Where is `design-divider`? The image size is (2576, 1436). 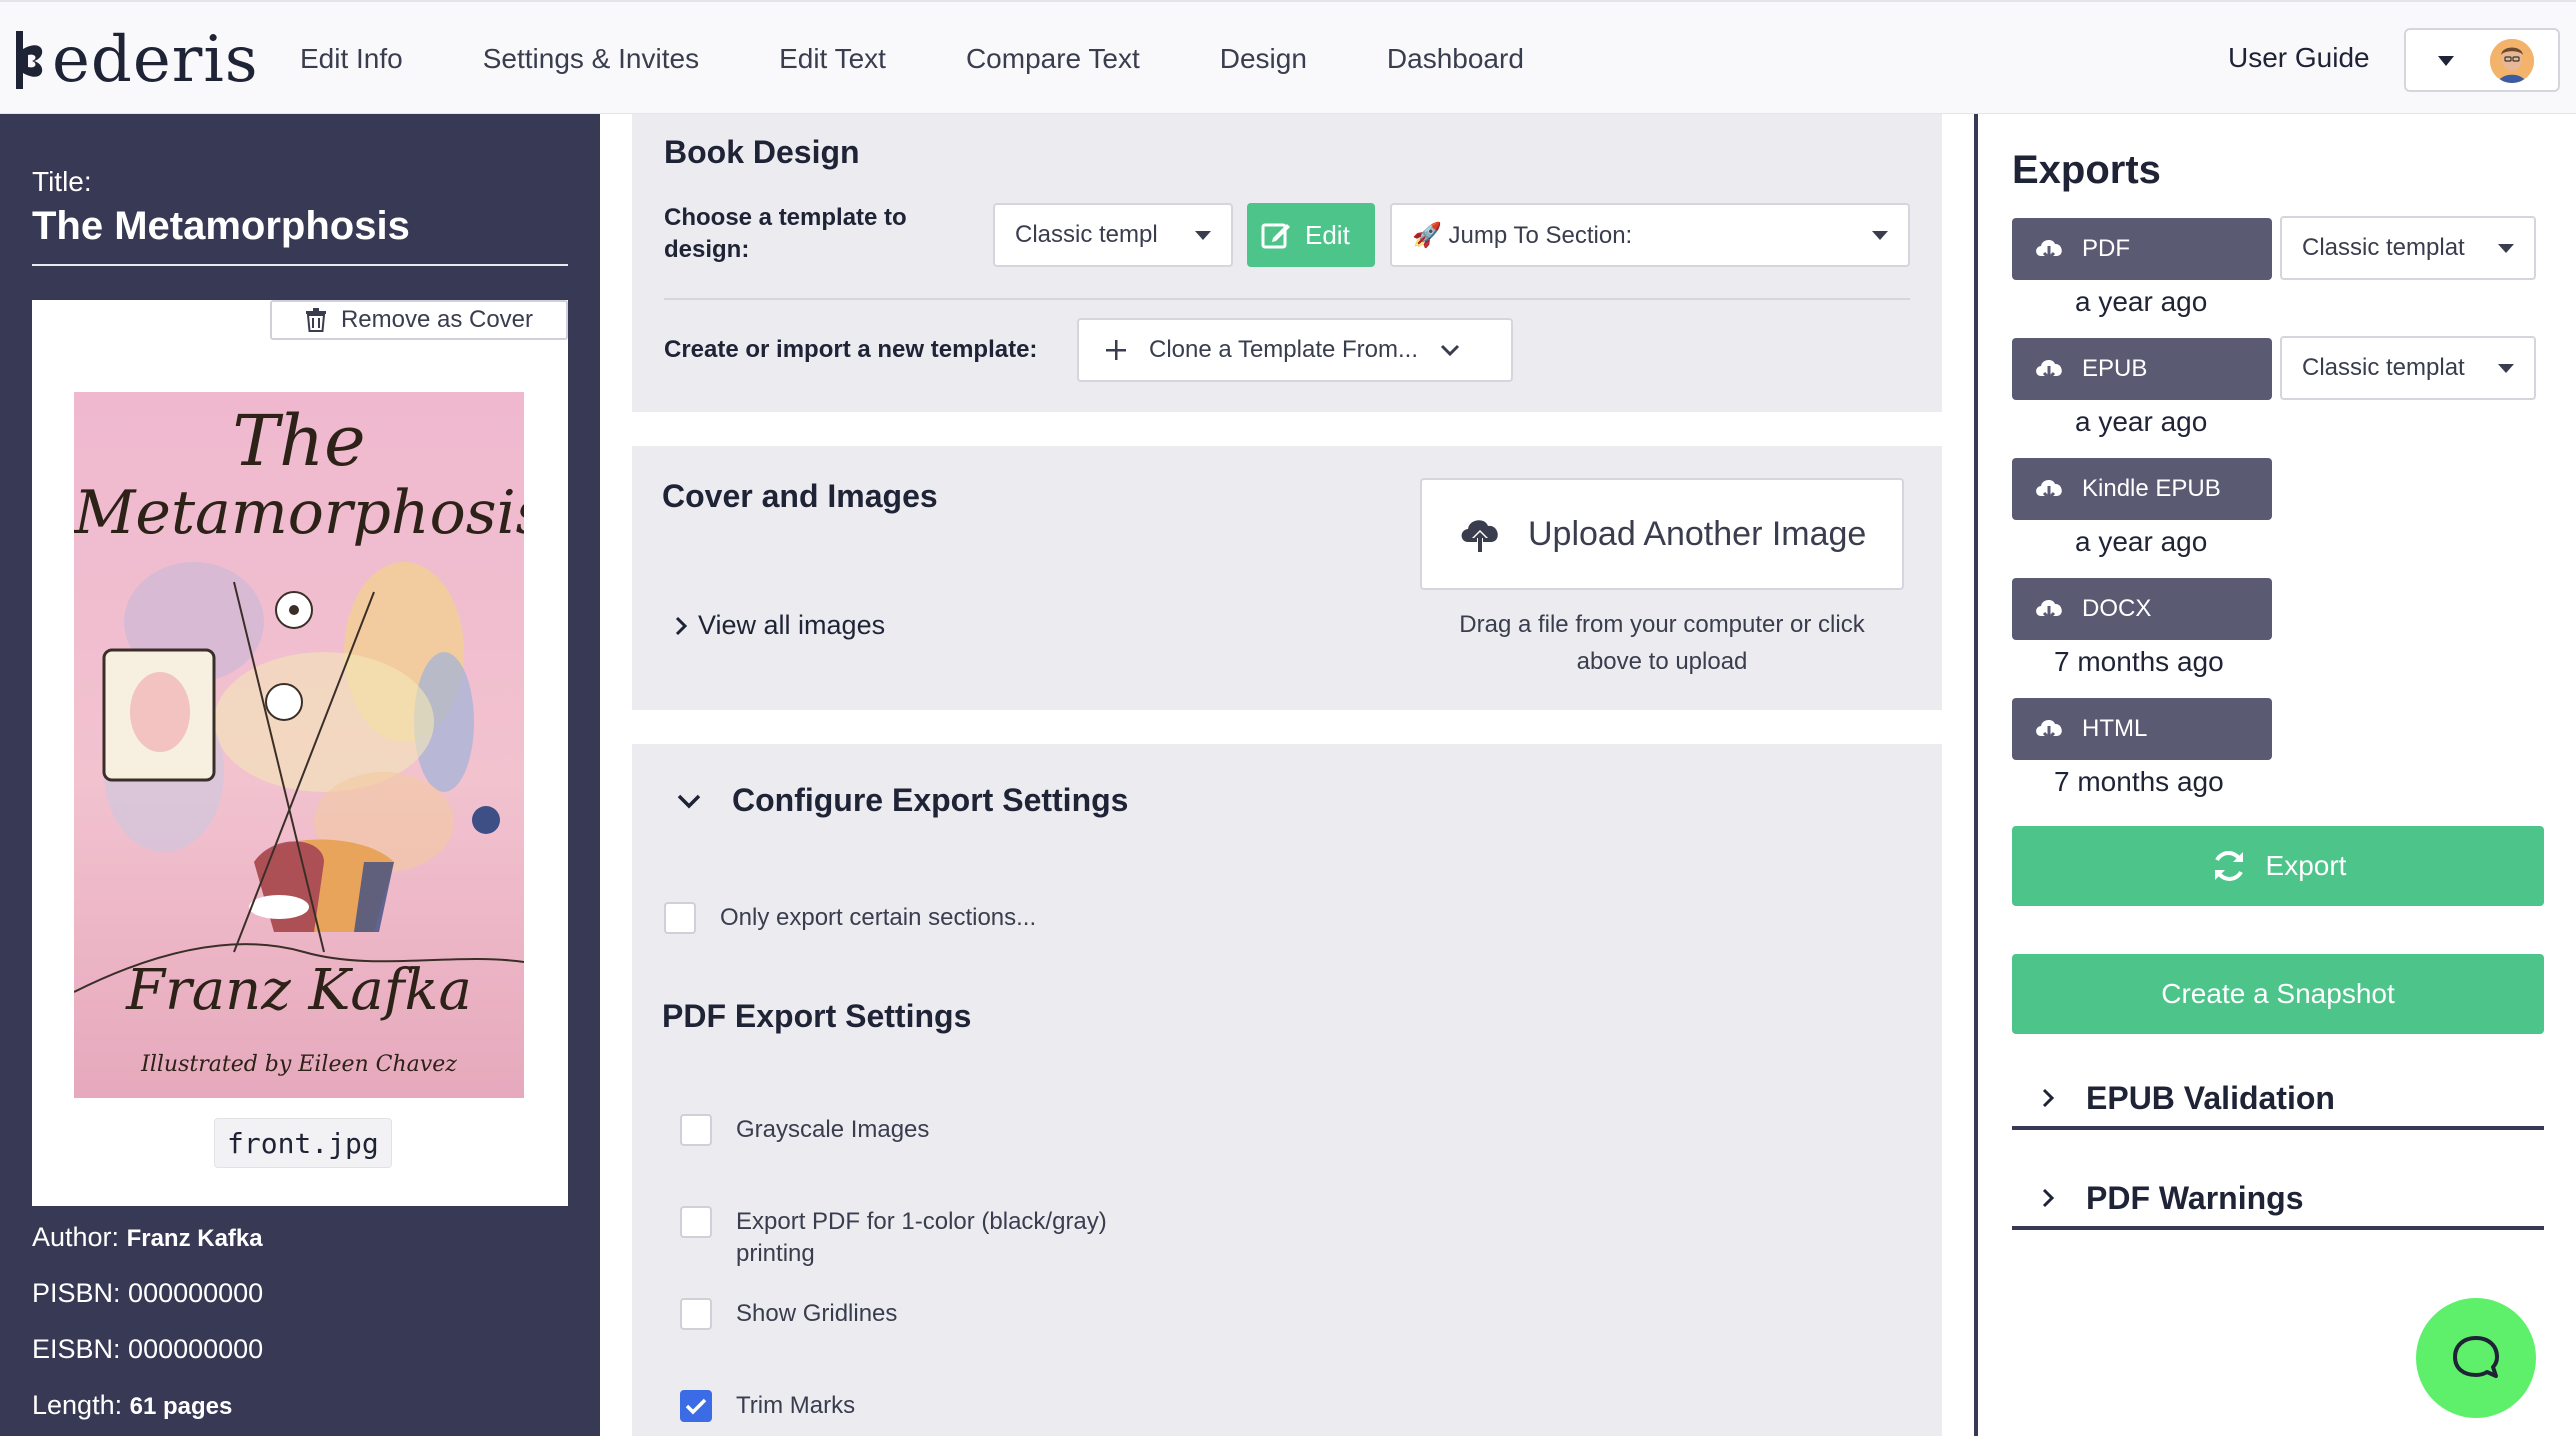
design-divider is located at coordinates (1287, 299).